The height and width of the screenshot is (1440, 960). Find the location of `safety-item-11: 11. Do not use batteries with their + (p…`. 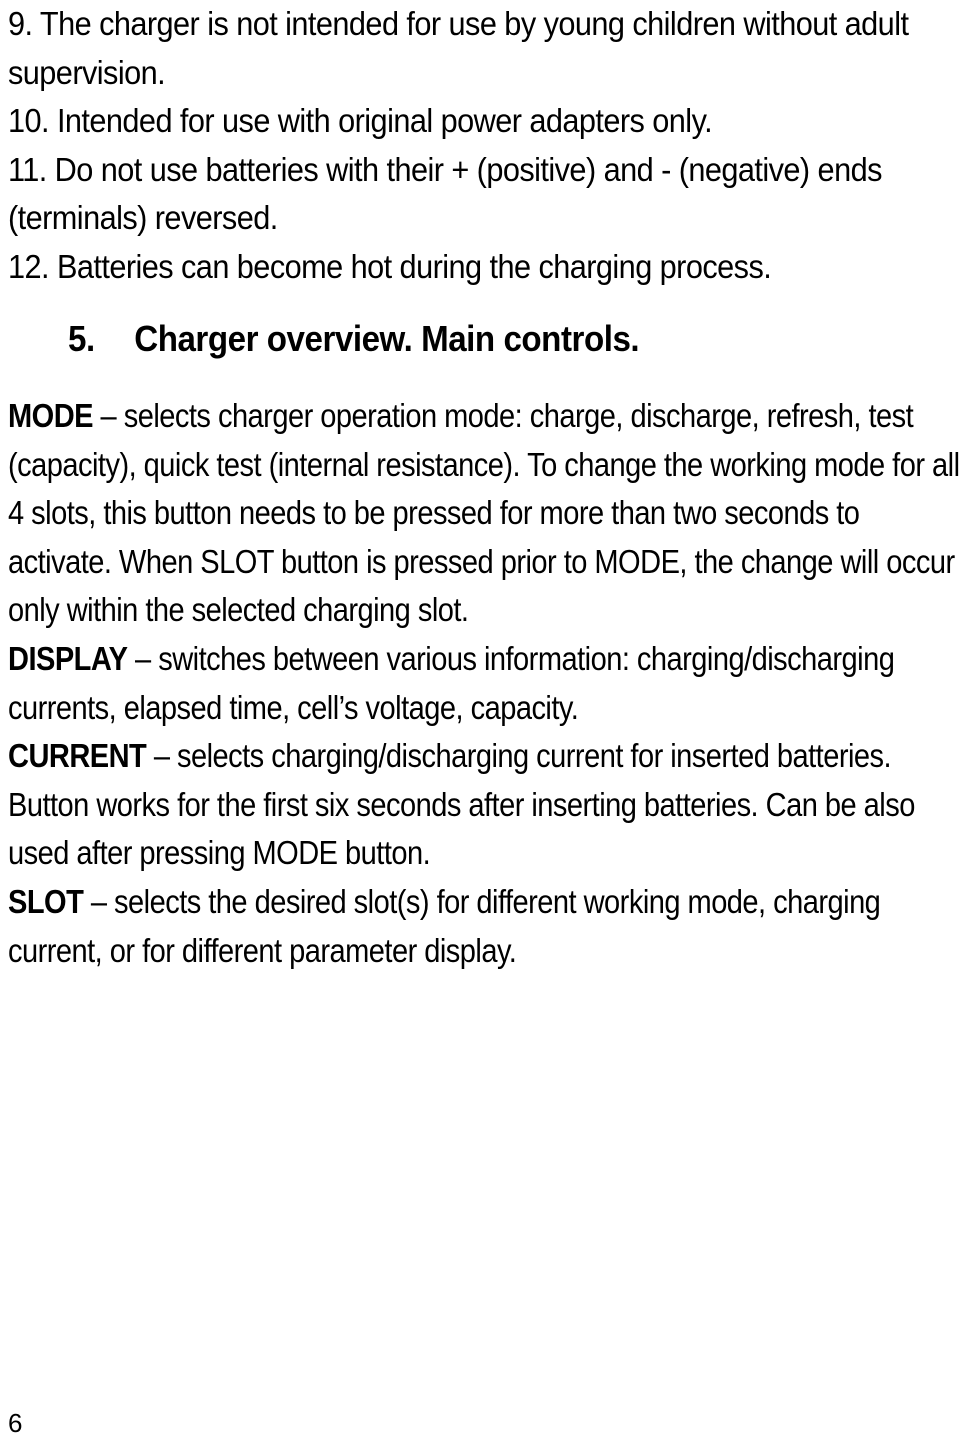

safety-item-11: 11. Do not use batteries with their + (p… is located at coordinates (445, 193).